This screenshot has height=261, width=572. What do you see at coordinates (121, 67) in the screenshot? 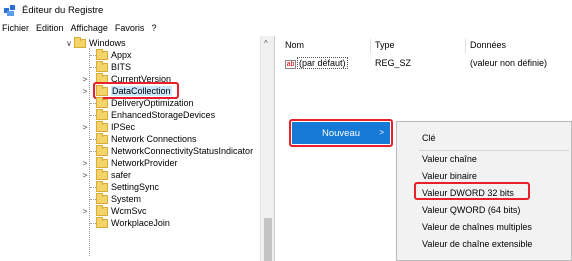
I see `tree-item-label: BITS` at bounding box center [121, 67].